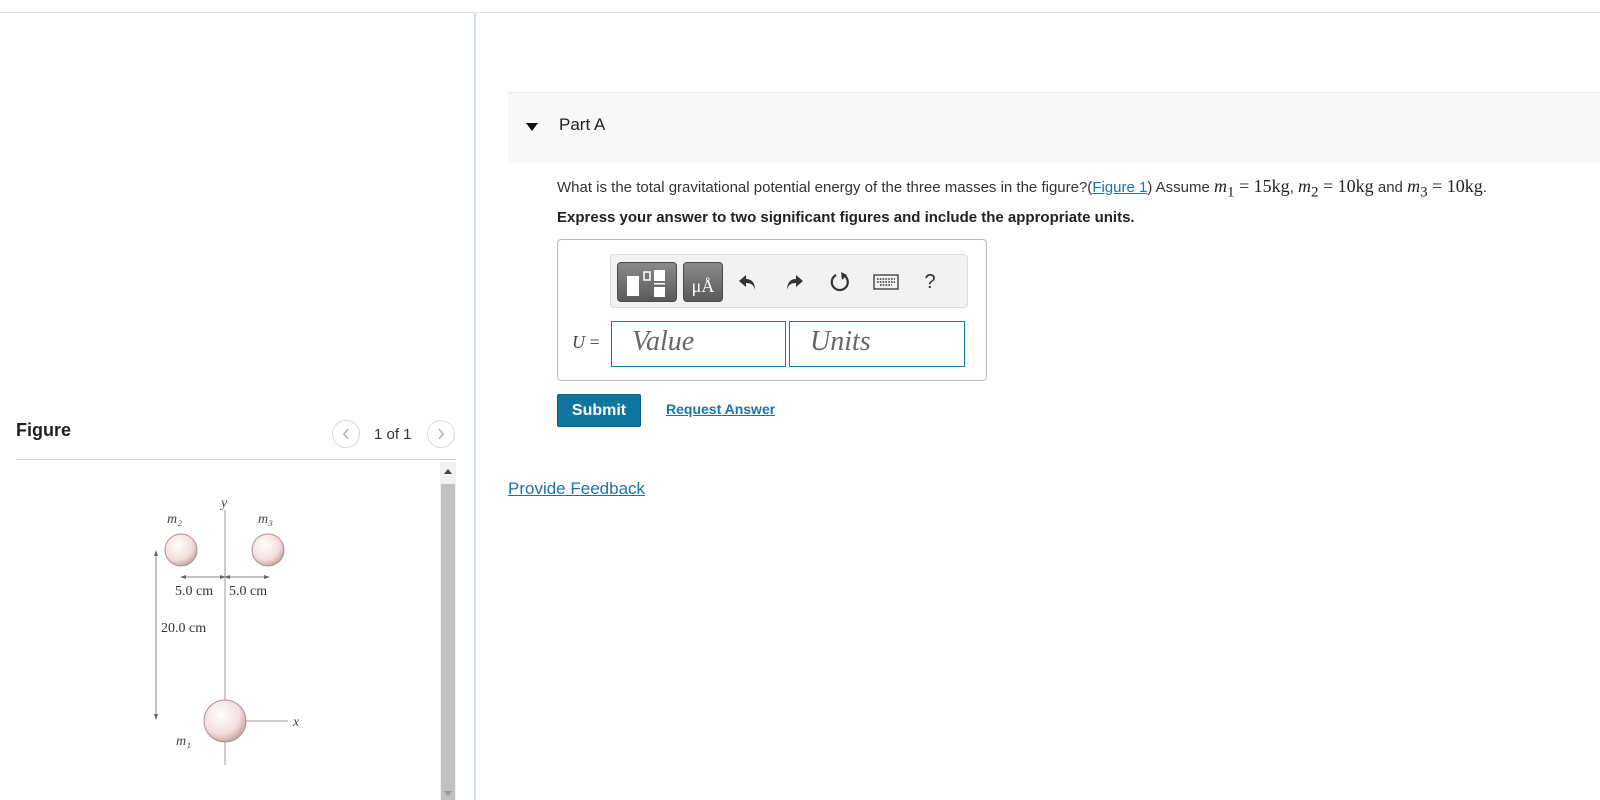 This screenshot has height=800, width=1600. Describe the element at coordinates (44, 430) in the screenshot. I see `figure-title: Figure` at that location.